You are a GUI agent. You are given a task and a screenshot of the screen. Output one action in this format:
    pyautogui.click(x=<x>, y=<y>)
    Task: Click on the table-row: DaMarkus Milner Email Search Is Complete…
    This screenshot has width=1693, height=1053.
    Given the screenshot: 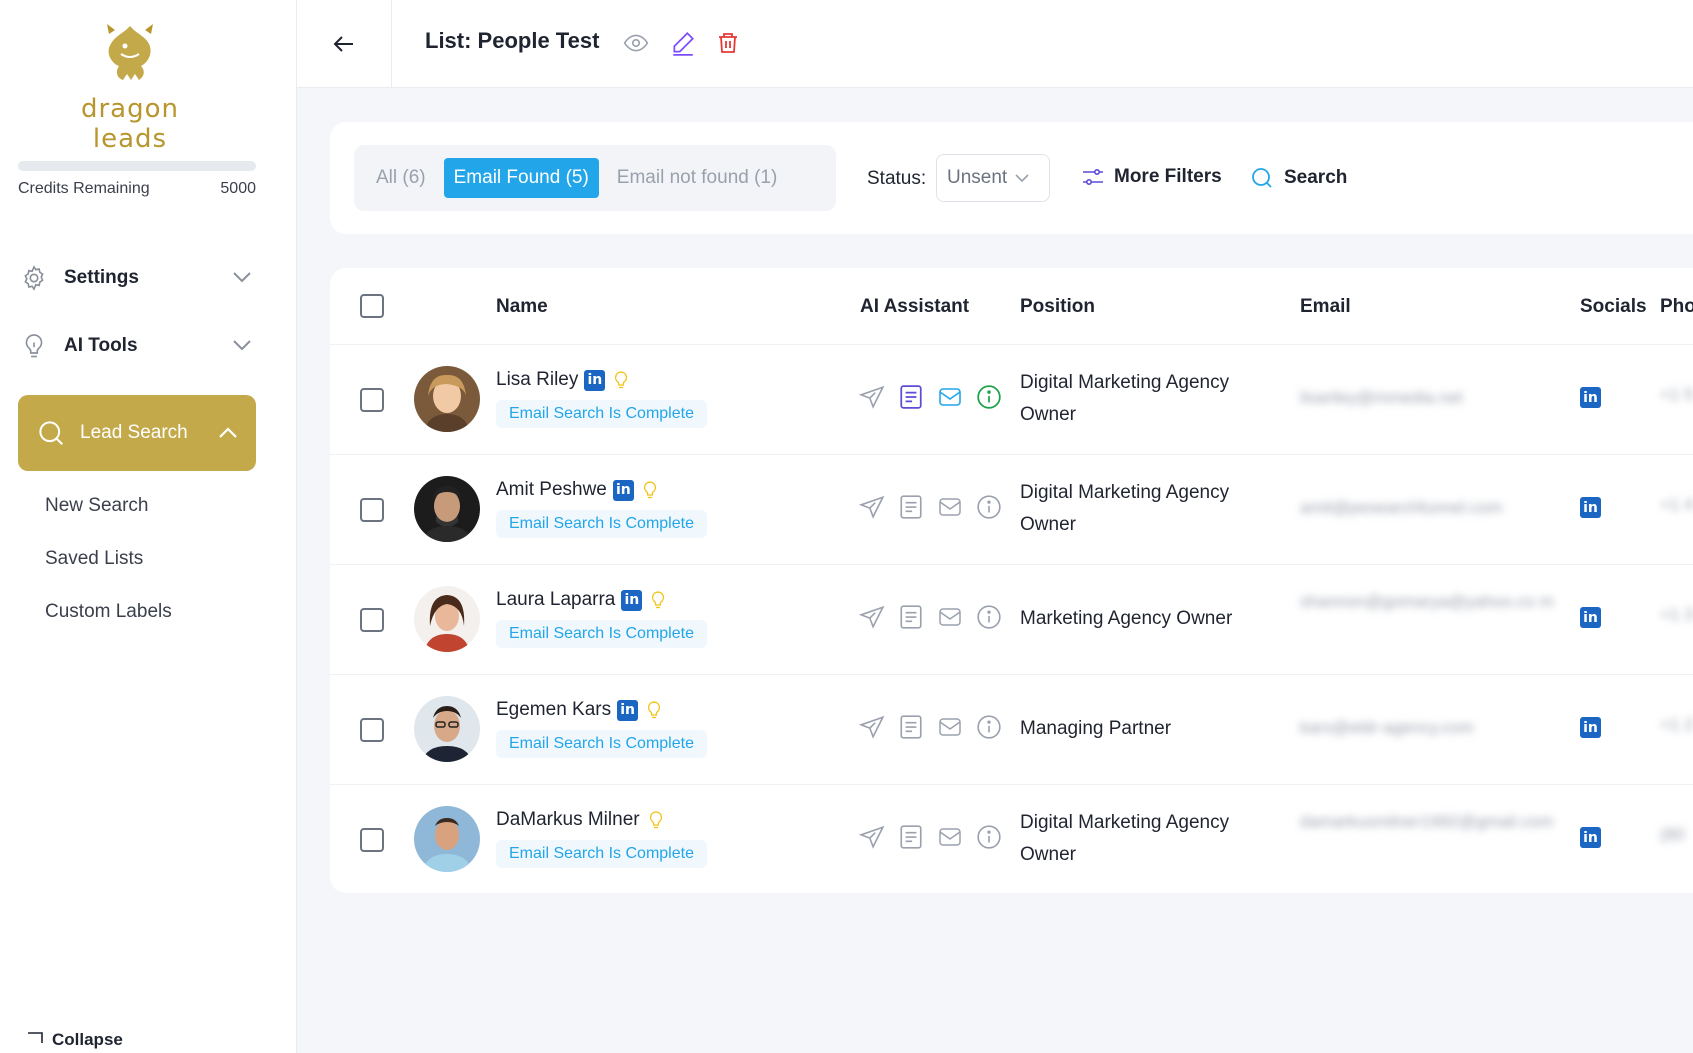 What is the action you would take?
    pyautogui.click(x=1011, y=839)
    